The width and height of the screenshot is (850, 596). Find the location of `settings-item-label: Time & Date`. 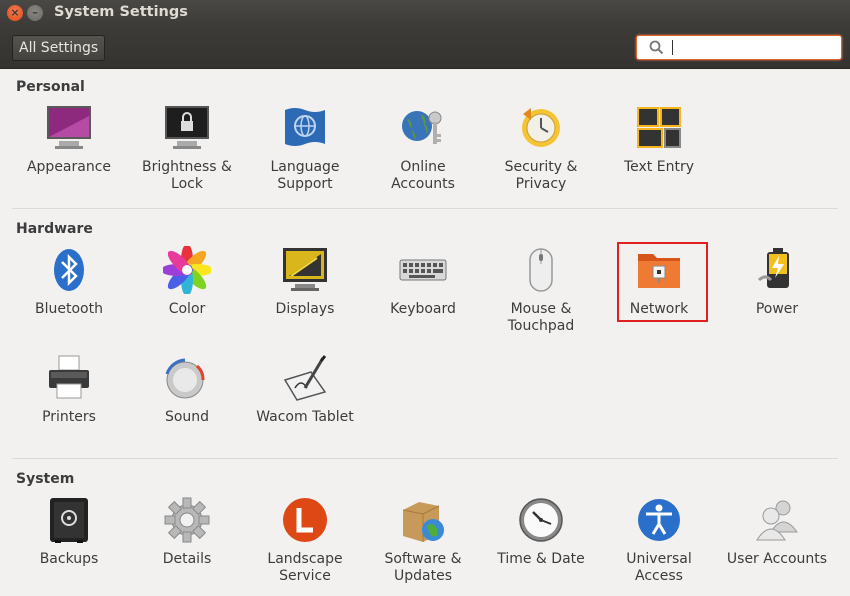

settings-item-label: Time & Date is located at coordinates (541, 559).